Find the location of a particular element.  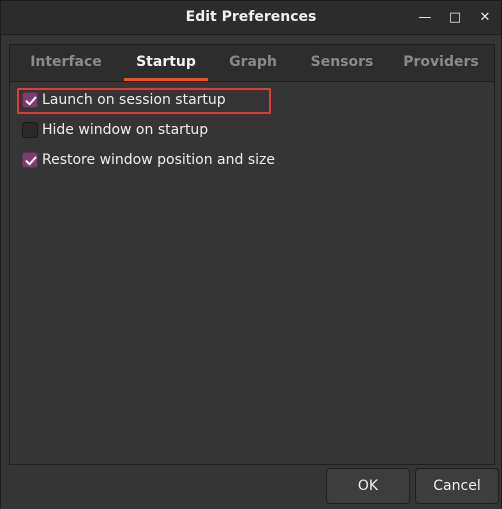

title-bar: Edit Preferences — □ ✕ is located at coordinates (251, 18).